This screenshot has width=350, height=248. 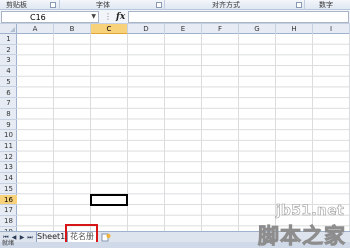 What do you see at coordinates (257, 29) in the screenshot?
I see `column-header-g: G` at bounding box center [257, 29].